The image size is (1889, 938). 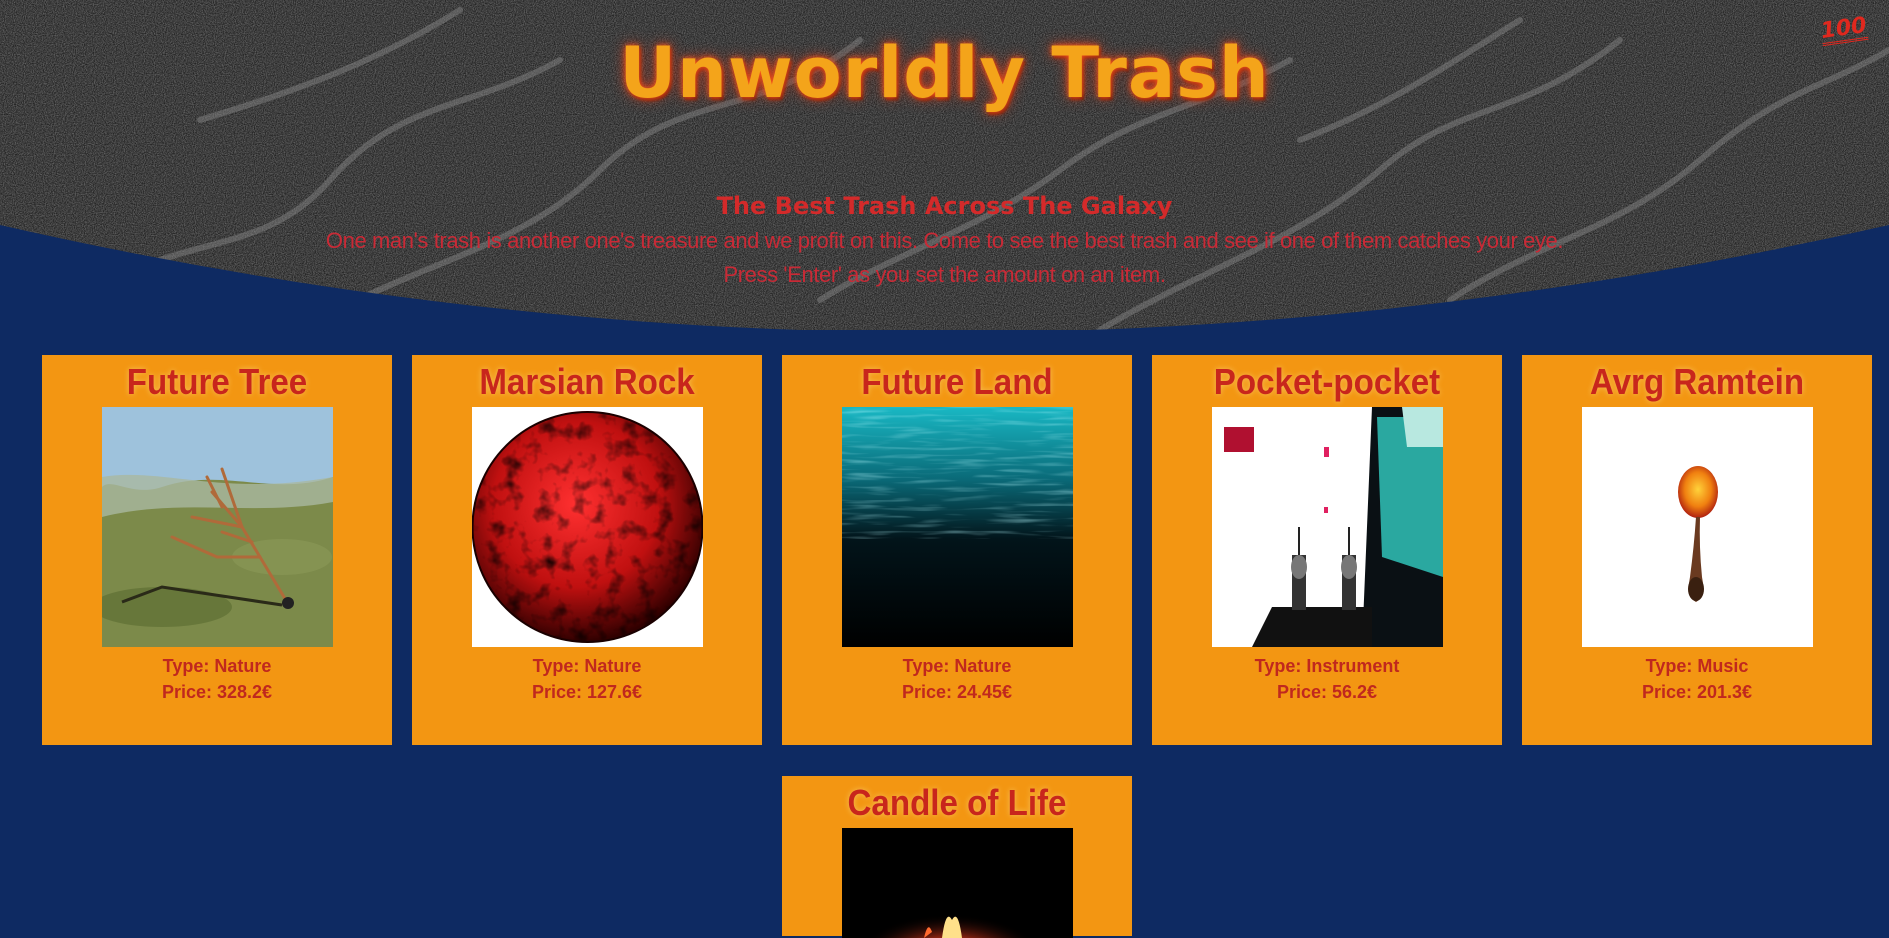 I want to click on product-name: Avrg Ramtein, so click(x=1697, y=381).